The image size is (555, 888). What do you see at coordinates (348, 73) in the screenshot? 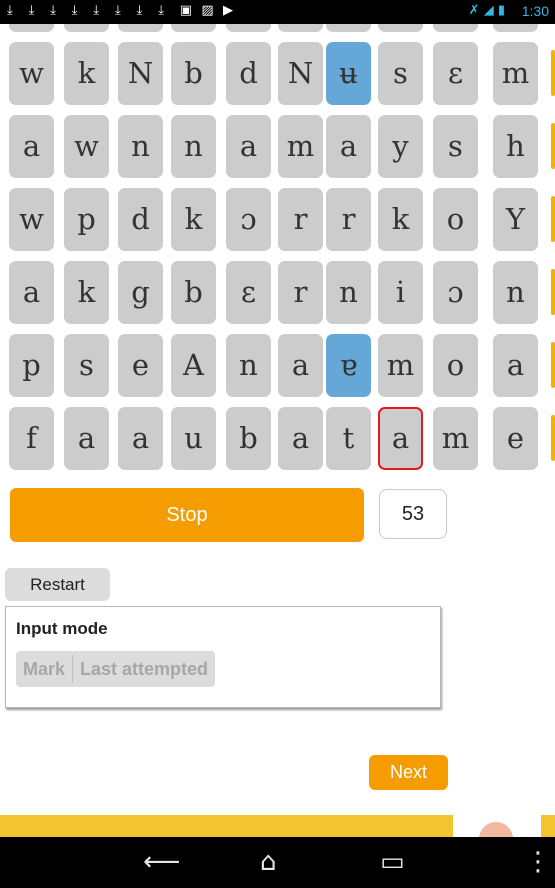
I see `letter-tile: ʉ` at bounding box center [348, 73].